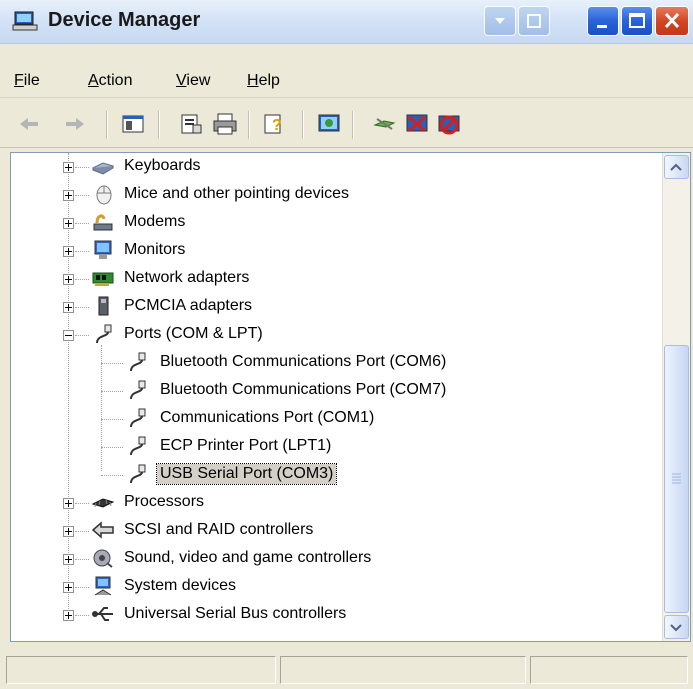 Image resolution: width=693 pixels, height=689 pixels. I want to click on status-bar, so click(346, 670).